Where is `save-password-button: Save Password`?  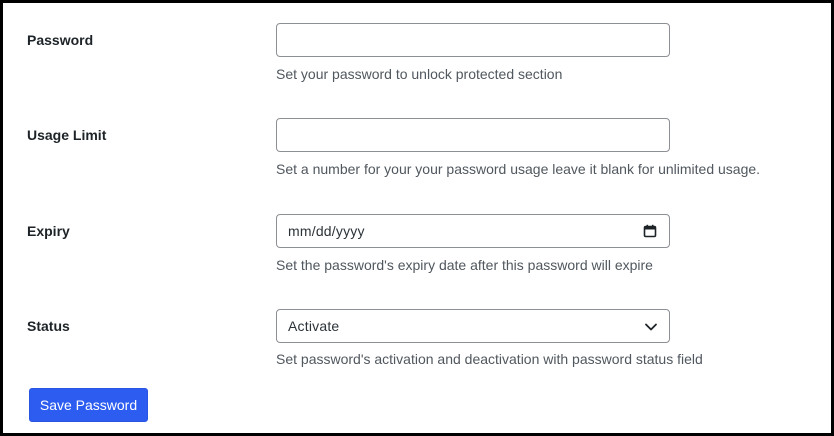 save-password-button: Save Password is located at coordinates (88, 405).